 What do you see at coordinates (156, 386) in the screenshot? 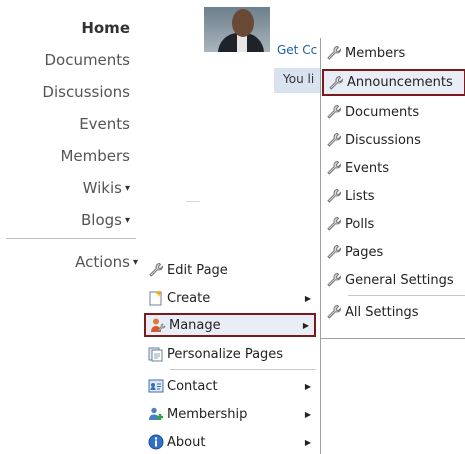
I see `contact-icon` at bounding box center [156, 386].